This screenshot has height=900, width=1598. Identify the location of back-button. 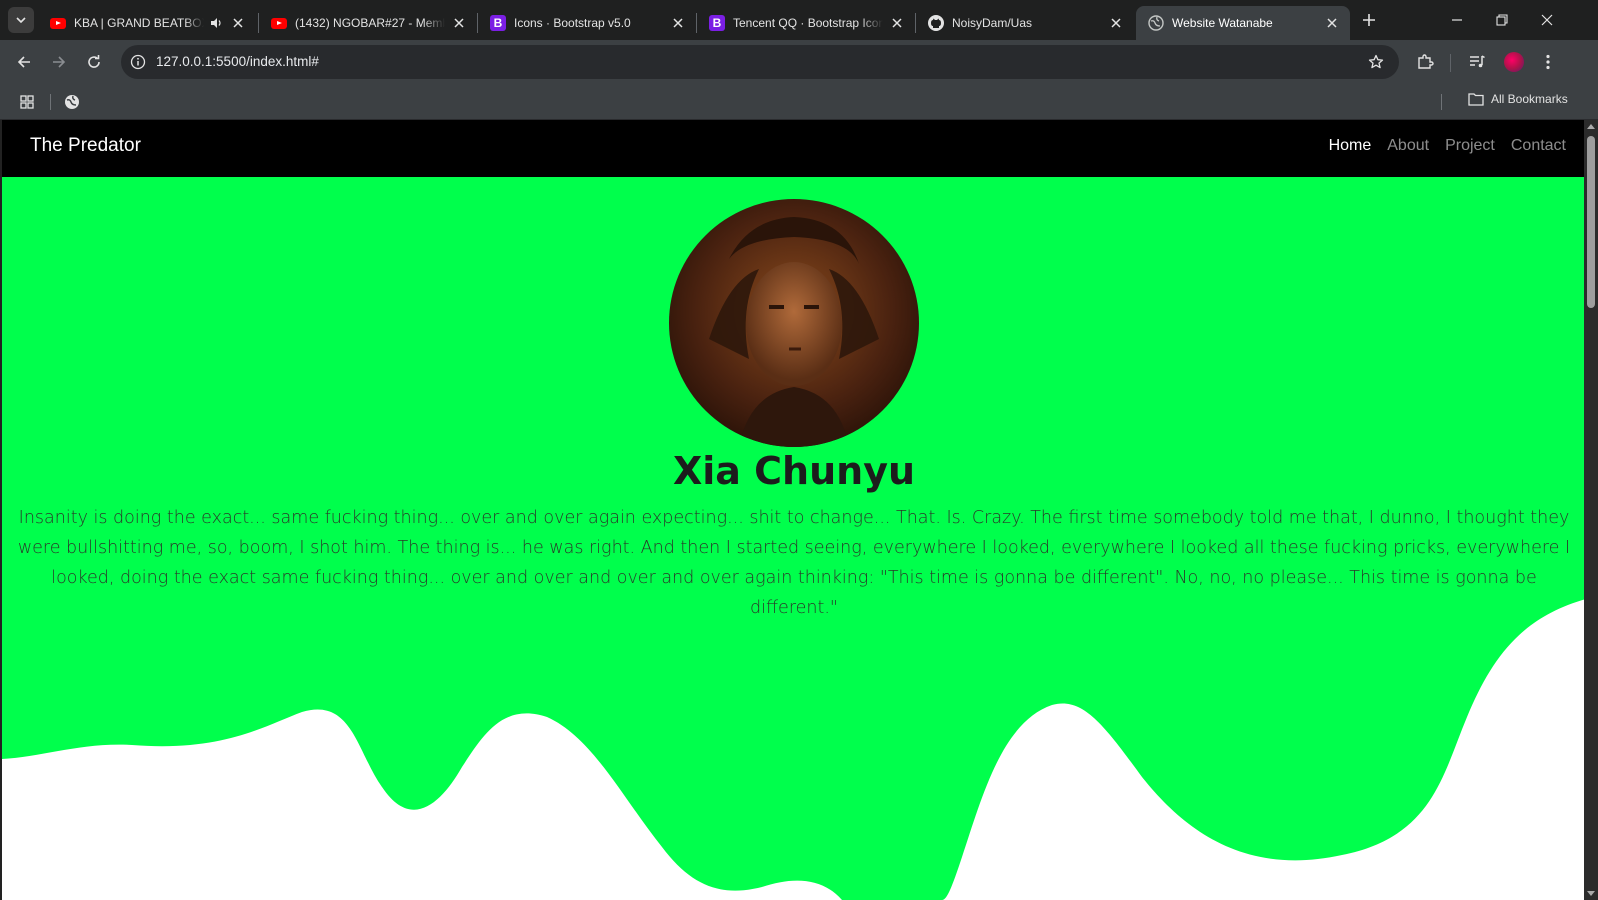
(24, 62).